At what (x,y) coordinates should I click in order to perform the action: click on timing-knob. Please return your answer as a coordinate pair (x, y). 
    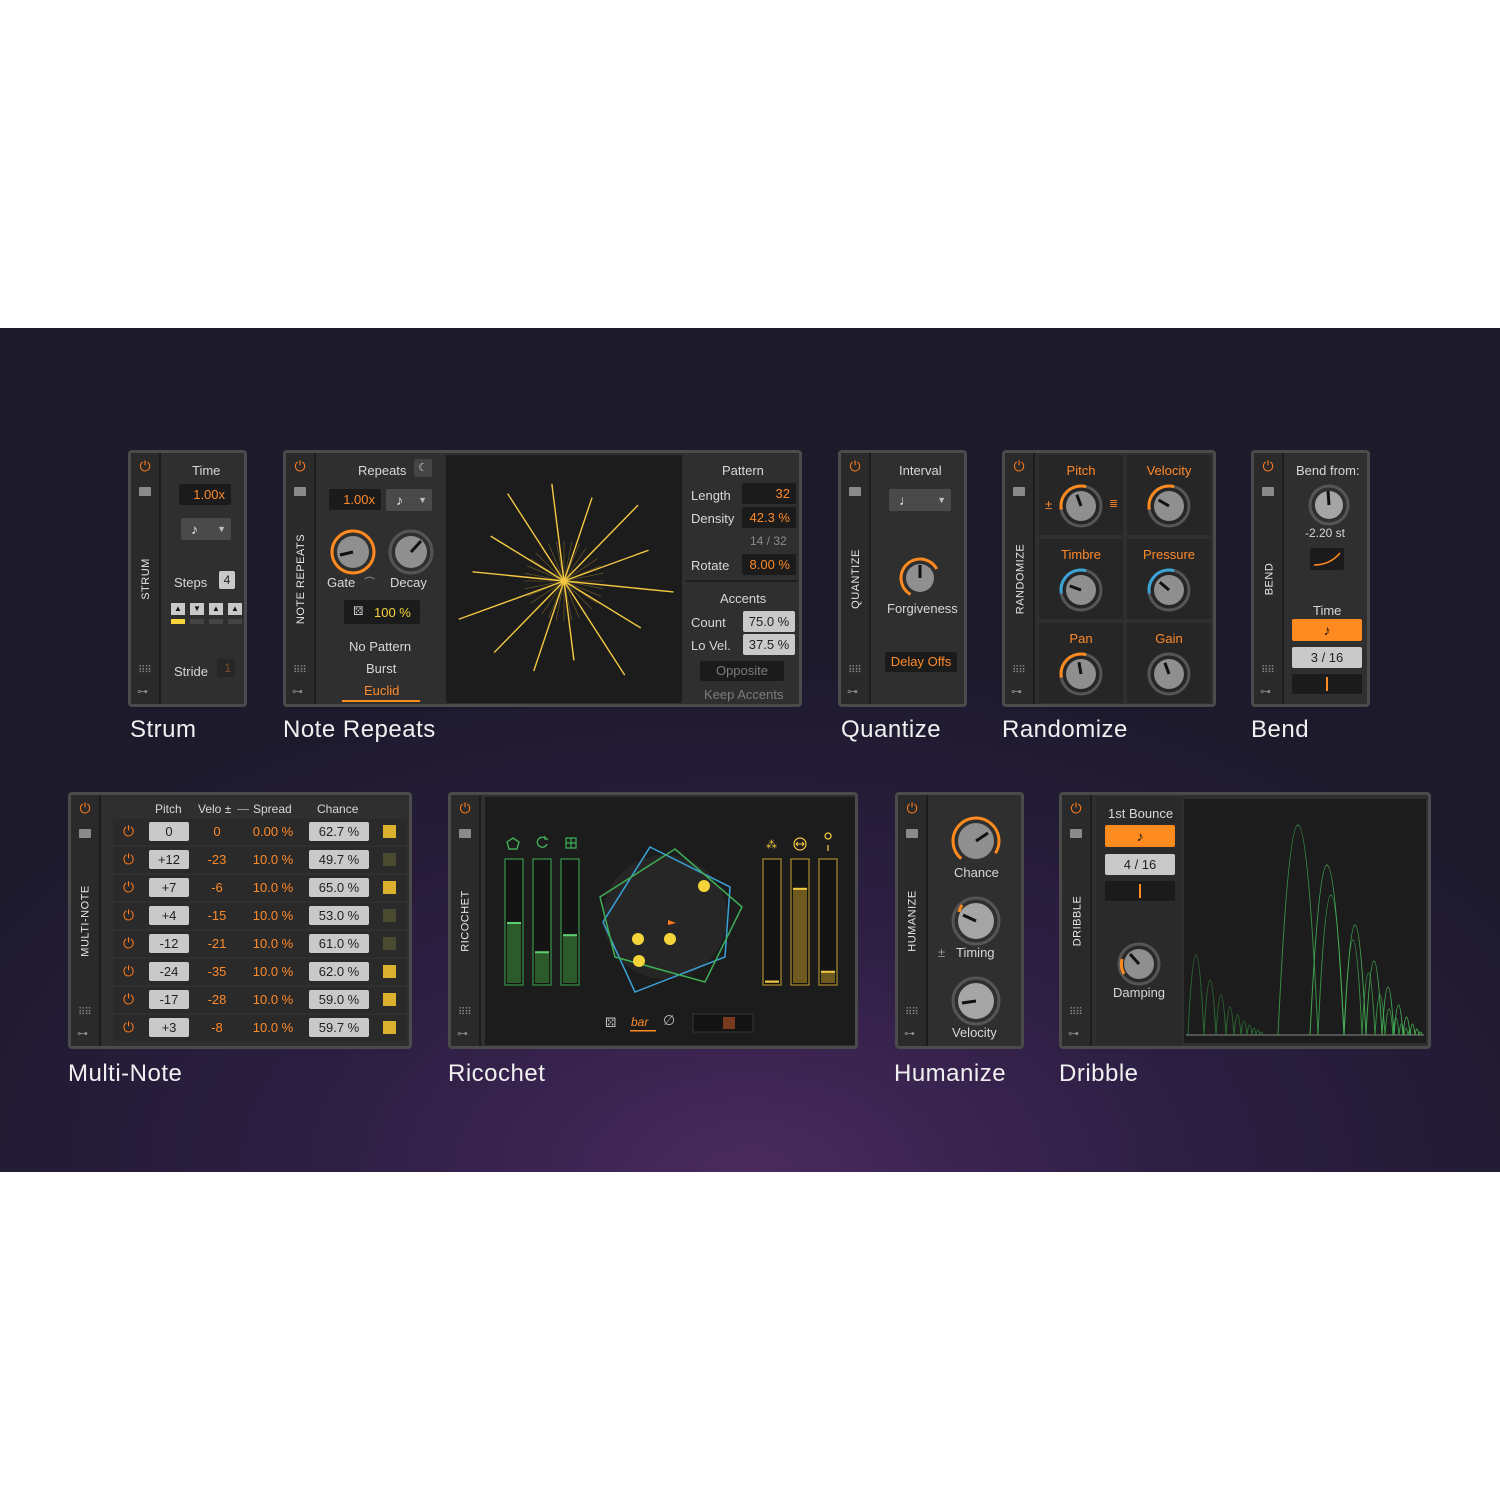
    Looking at the image, I should click on (976, 921).